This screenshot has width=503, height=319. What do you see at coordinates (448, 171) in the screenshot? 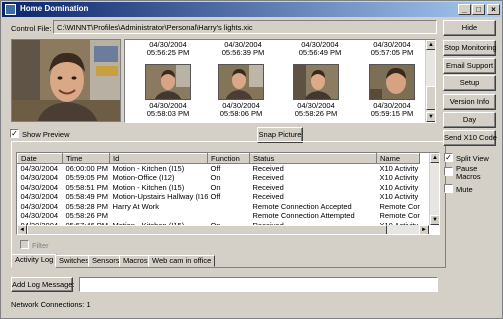
I see `pause-macros-checkbox` at bounding box center [448, 171].